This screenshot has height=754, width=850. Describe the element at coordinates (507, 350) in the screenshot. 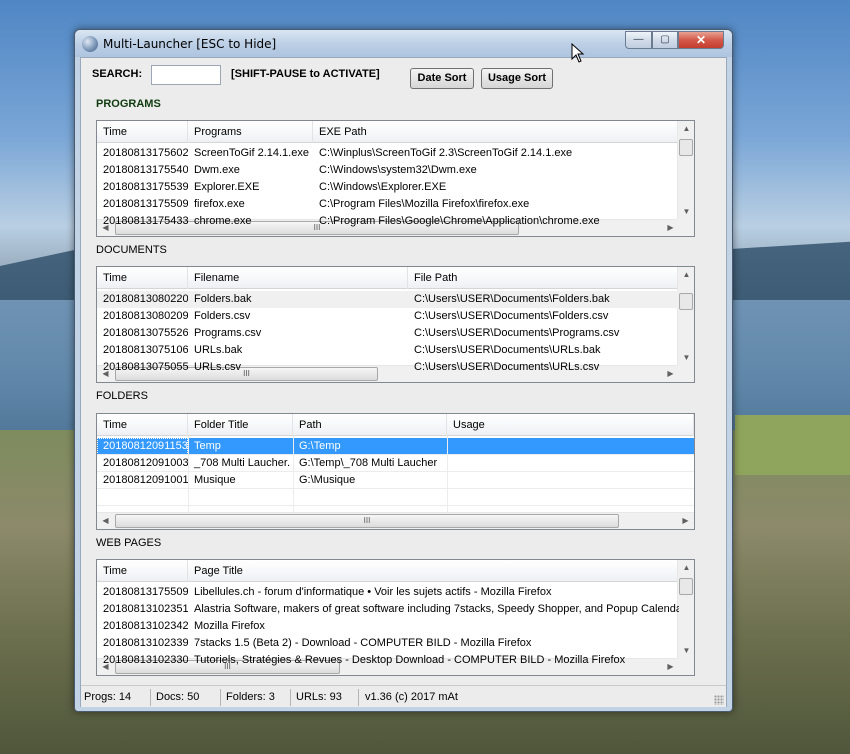

I see `documents-cell: C:\Users\USER\Documents\URLs.bak` at that location.